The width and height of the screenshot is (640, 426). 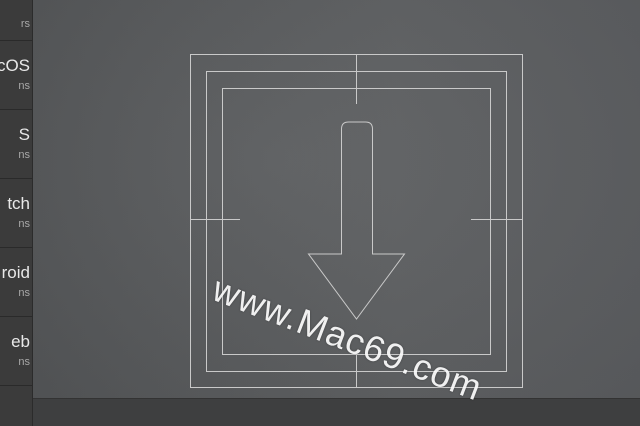 I want to click on download-arrow-icon, so click(x=356, y=220).